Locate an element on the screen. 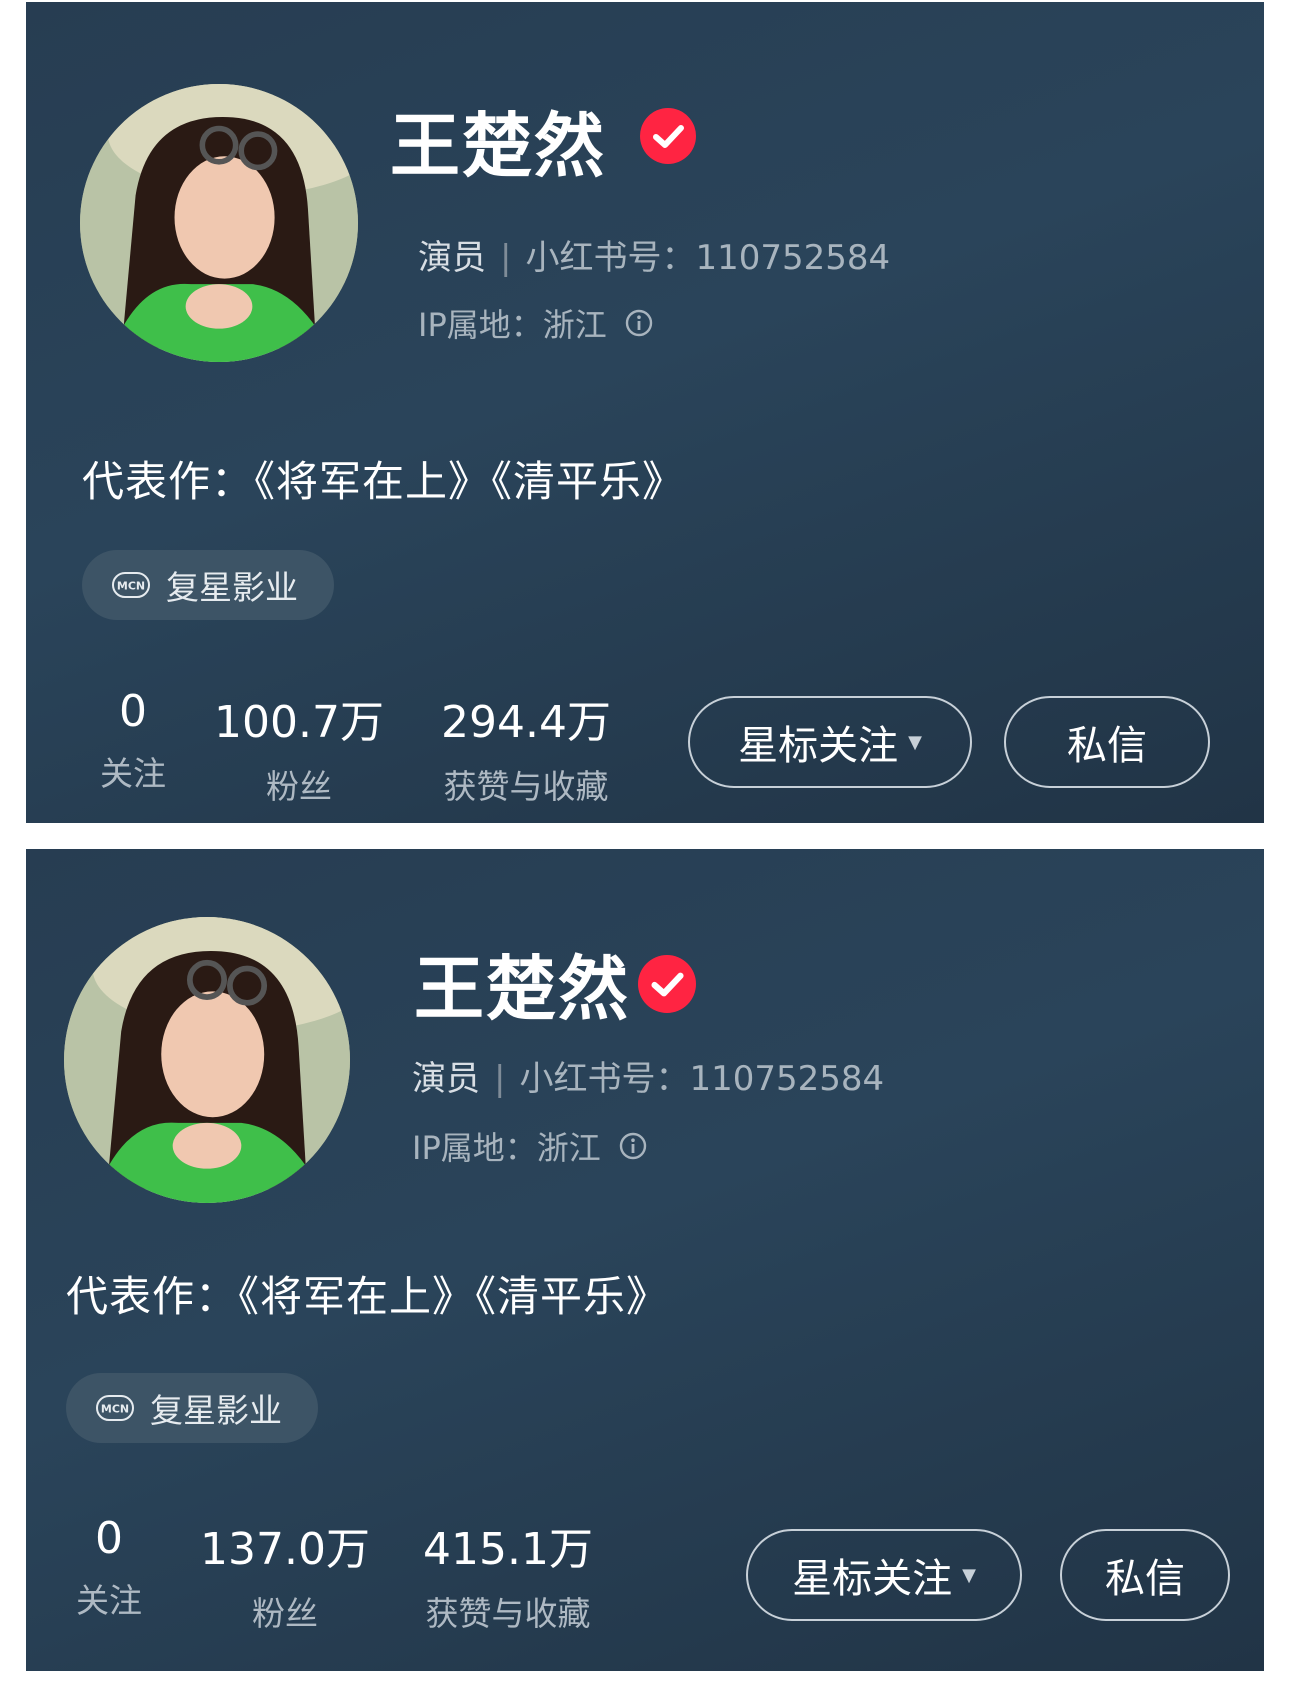 The height and width of the screenshot is (1687, 1290). stat-likes-collects: 415.1万 获赞与收藏 is located at coordinates (508, 1574).